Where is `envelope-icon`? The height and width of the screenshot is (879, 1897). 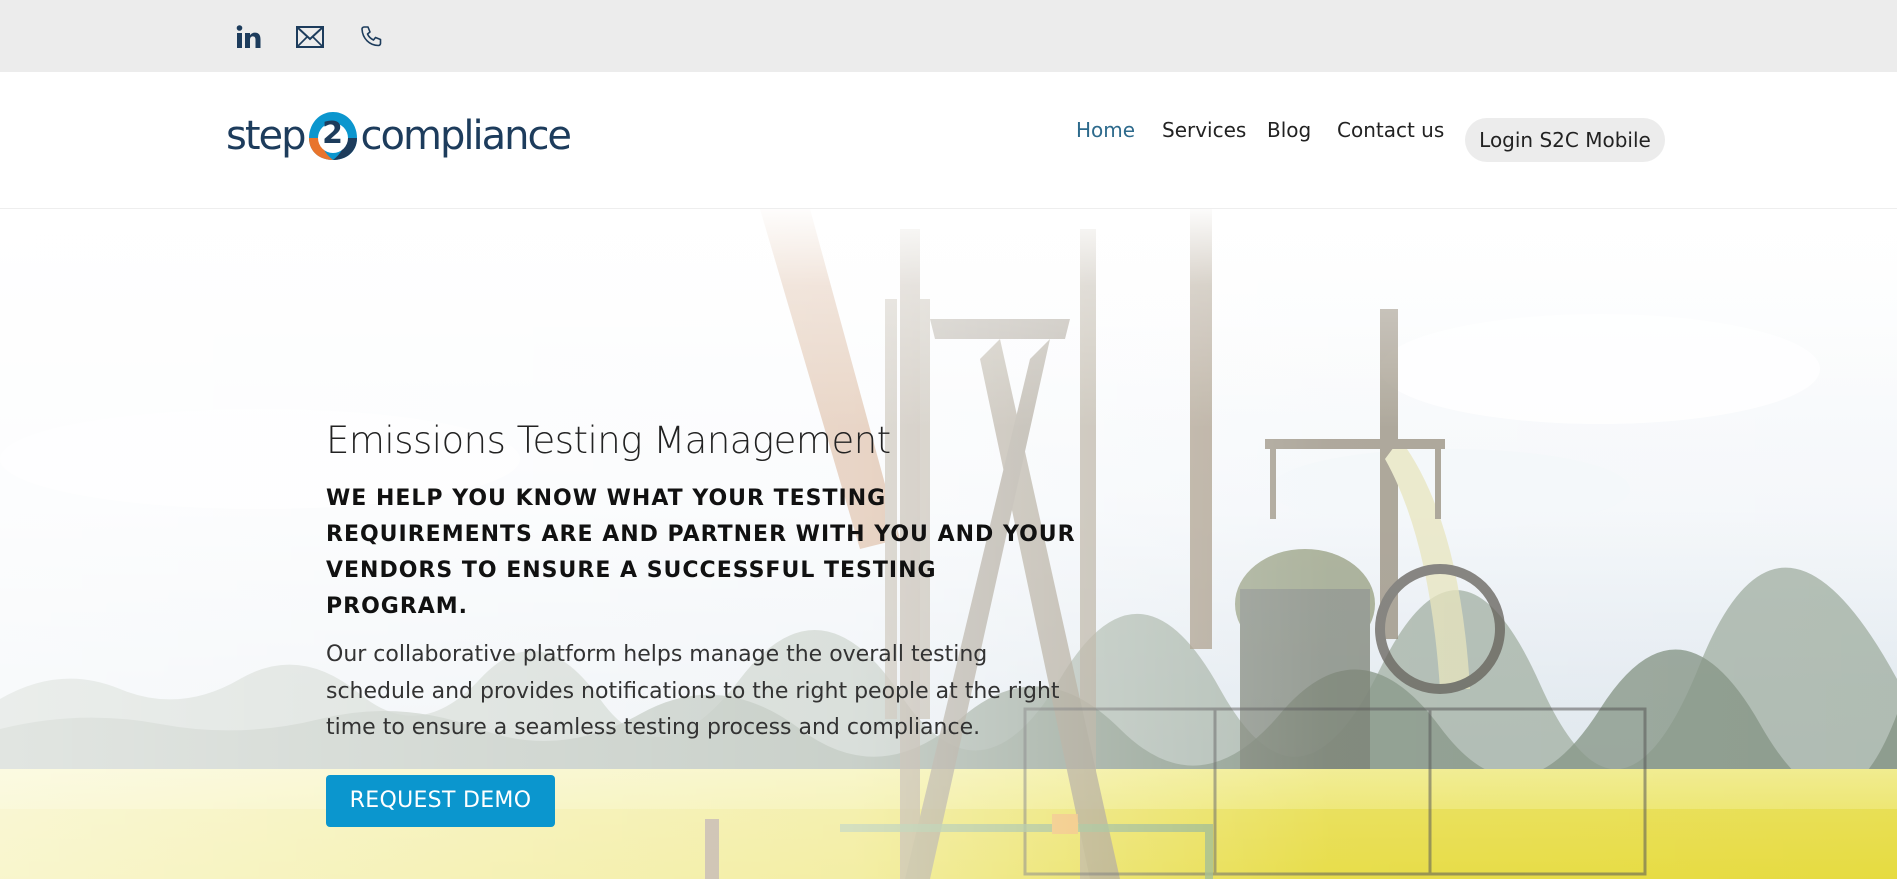
envelope-icon is located at coordinates (310, 37).